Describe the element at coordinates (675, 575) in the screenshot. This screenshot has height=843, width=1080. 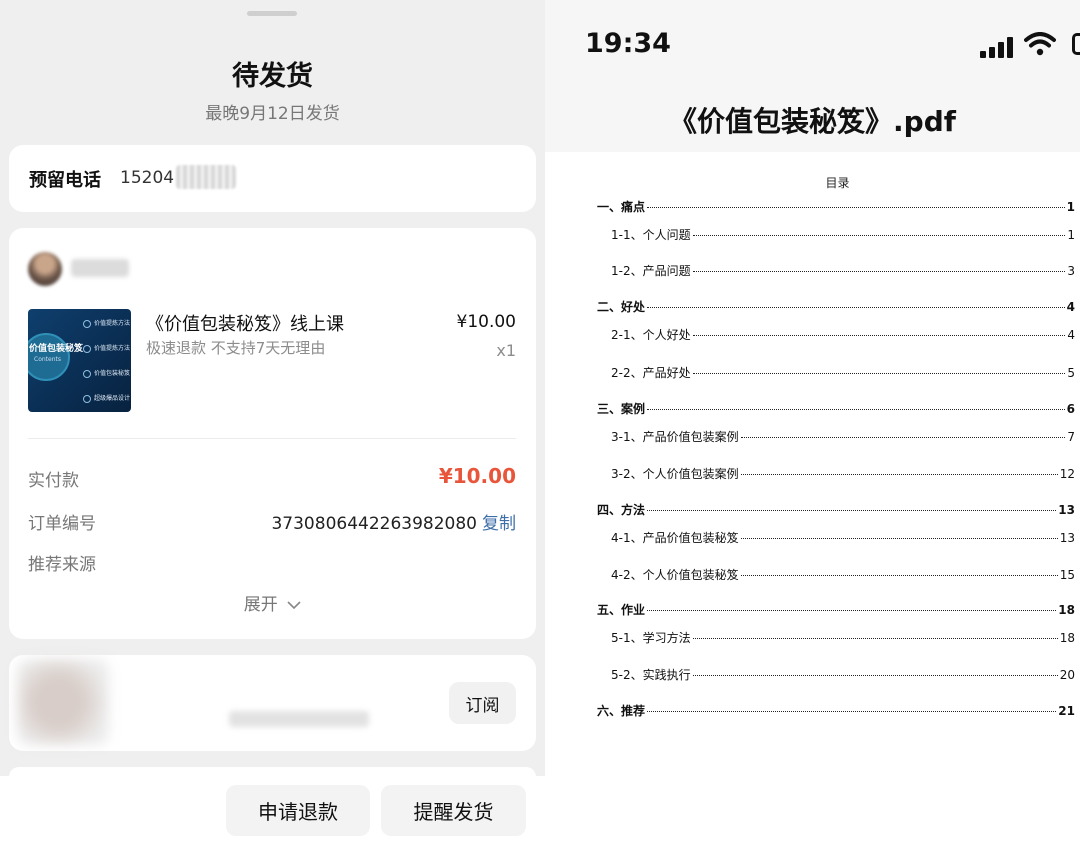
I see `toc-entry-label: 4-2、个人价值包装秘笈` at that location.